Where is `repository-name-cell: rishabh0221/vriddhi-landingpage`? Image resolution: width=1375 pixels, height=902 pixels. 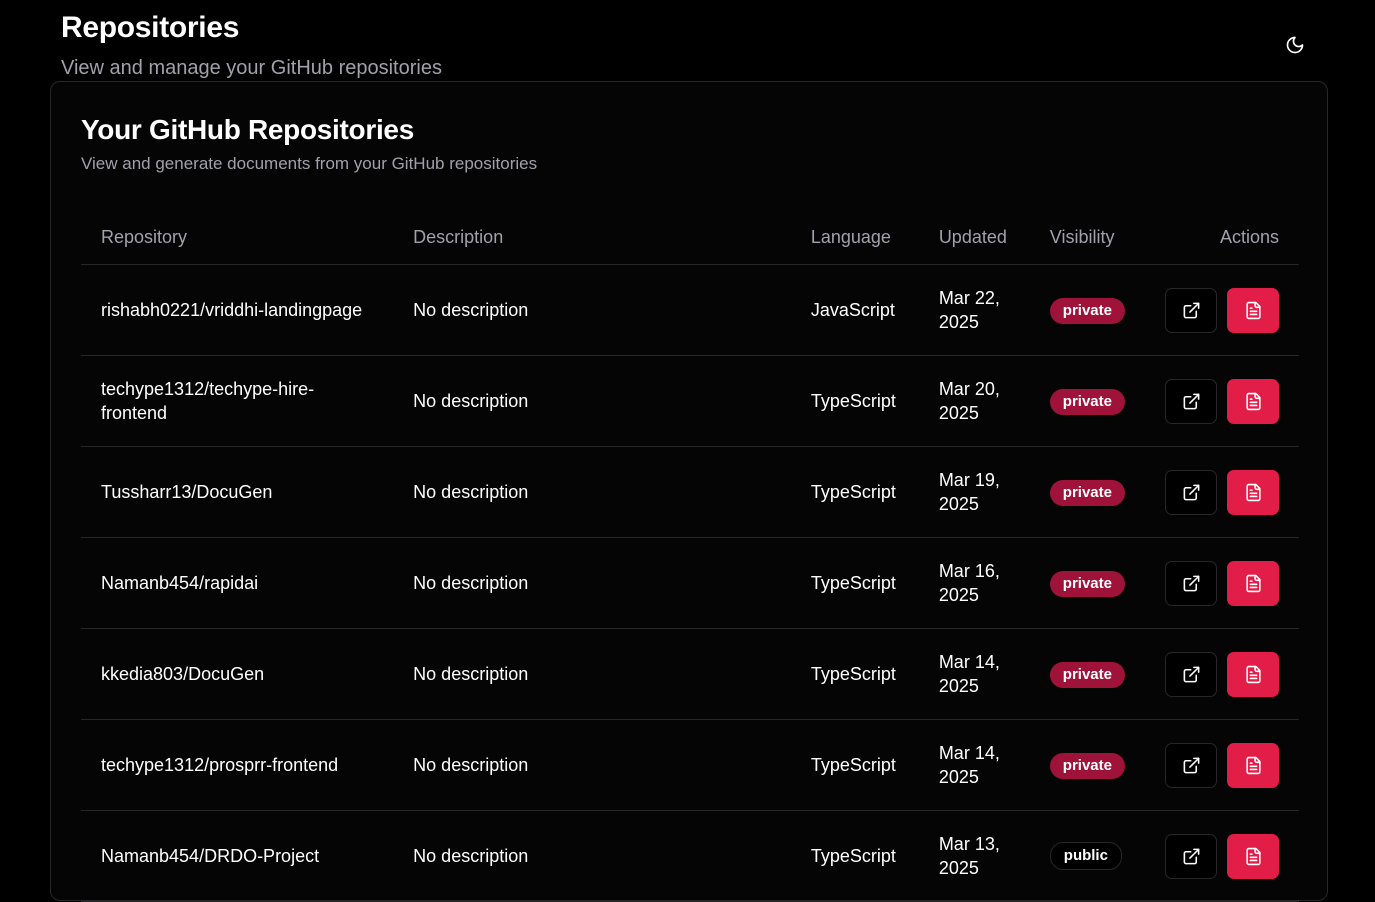
repository-name-cell: rishabh0221/vriddhi-landingpage is located at coordinates (237, 310).